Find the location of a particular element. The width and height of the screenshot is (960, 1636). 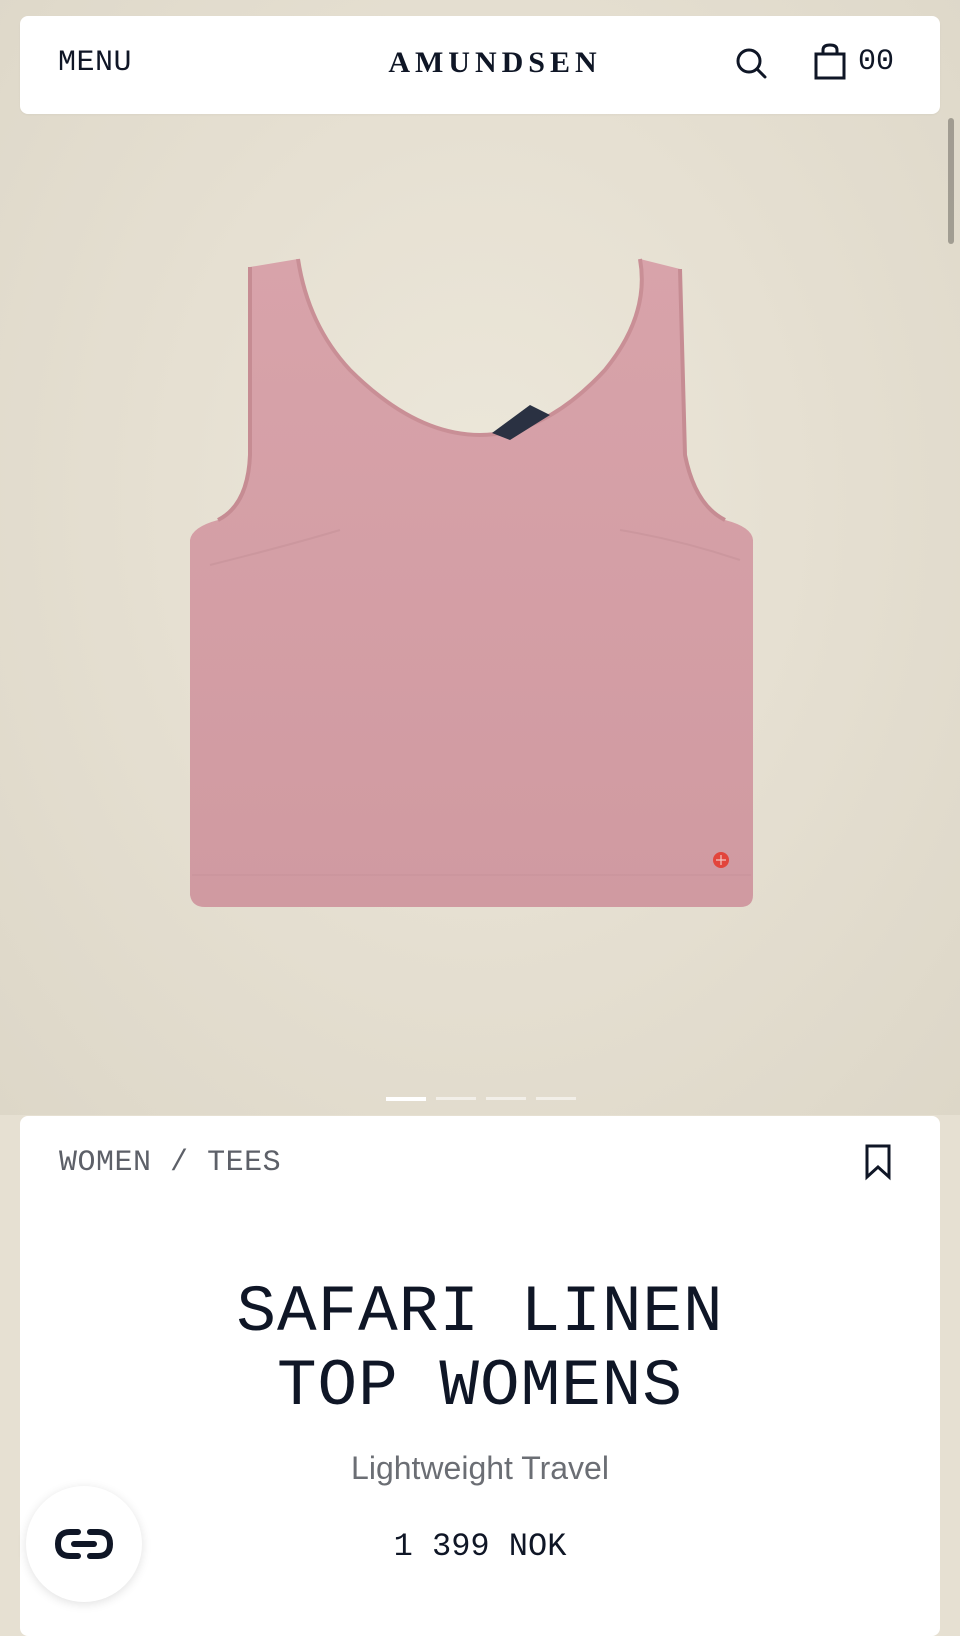

breadcrumb: WOMEN / TEES is located at coordinates (170, 1163).